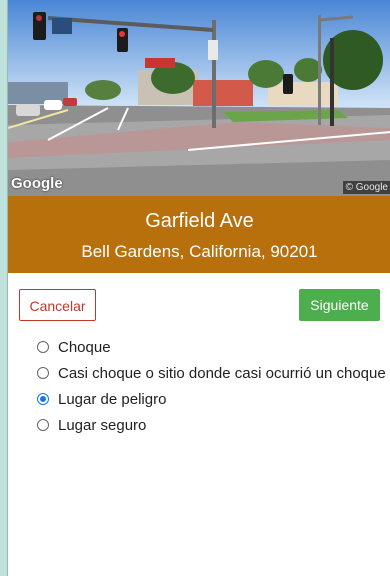 The image size is (390, 576). Describe the element at coordinates (102, 425) in the screenshot. I see `option-label: Lugar seguro` at that location.